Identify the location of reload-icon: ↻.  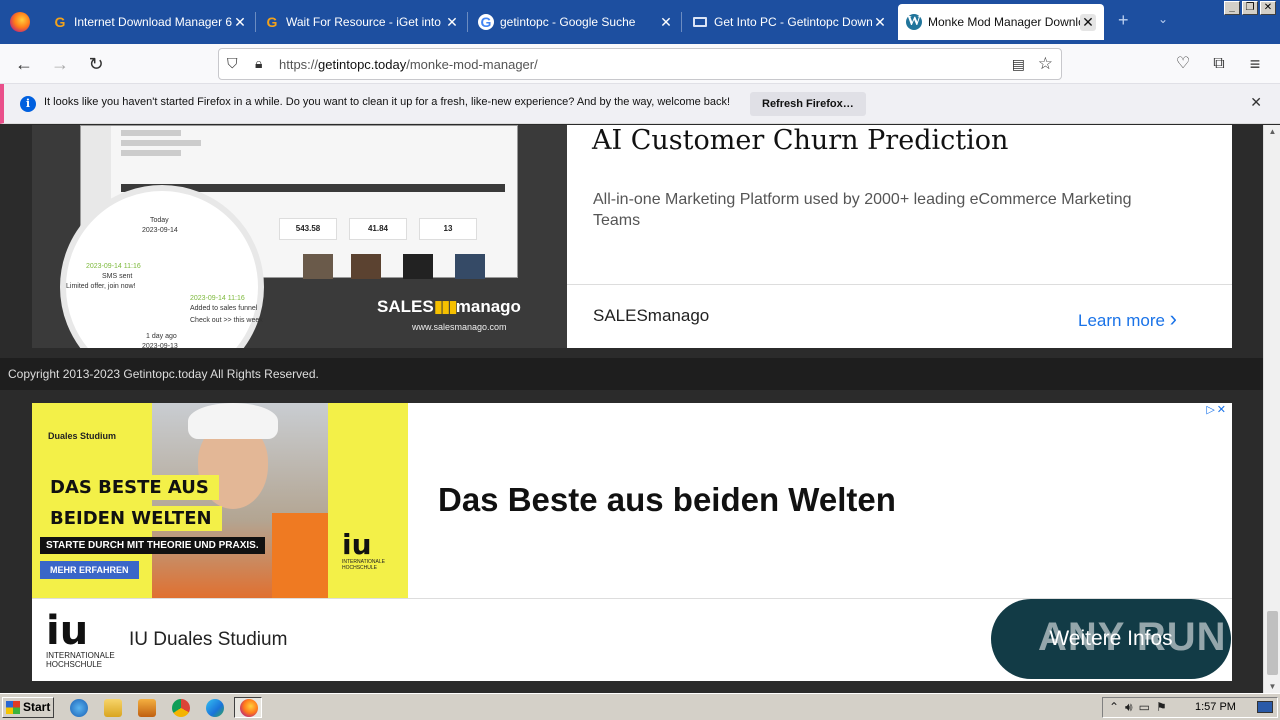
(96, 64).